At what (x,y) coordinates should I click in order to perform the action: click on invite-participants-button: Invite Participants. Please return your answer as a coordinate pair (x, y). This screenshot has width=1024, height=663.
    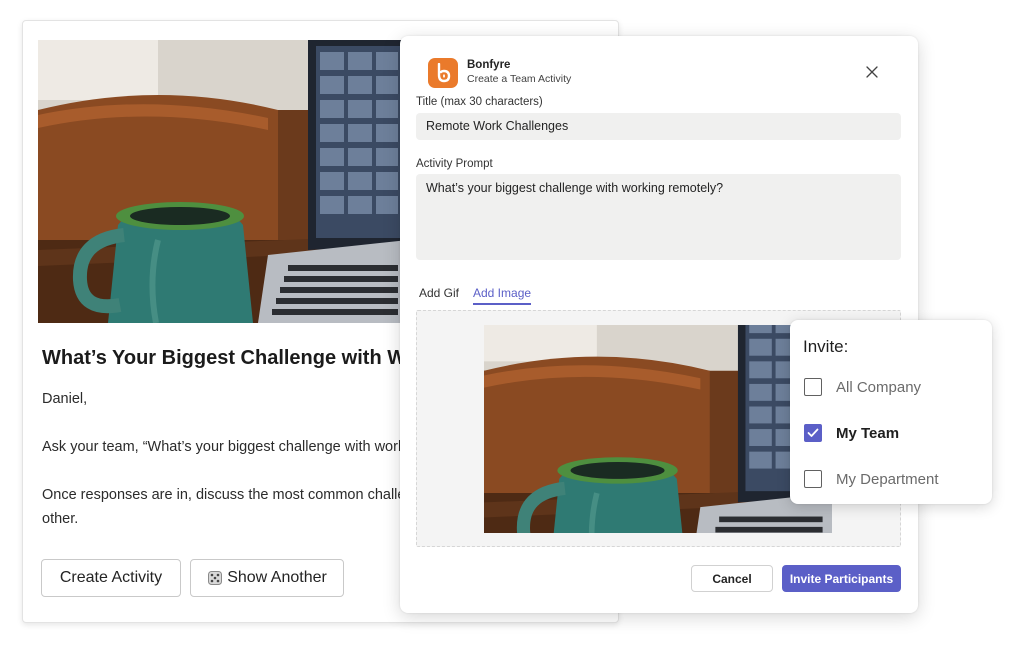
    Looking at the image, I should click on (841, 578).